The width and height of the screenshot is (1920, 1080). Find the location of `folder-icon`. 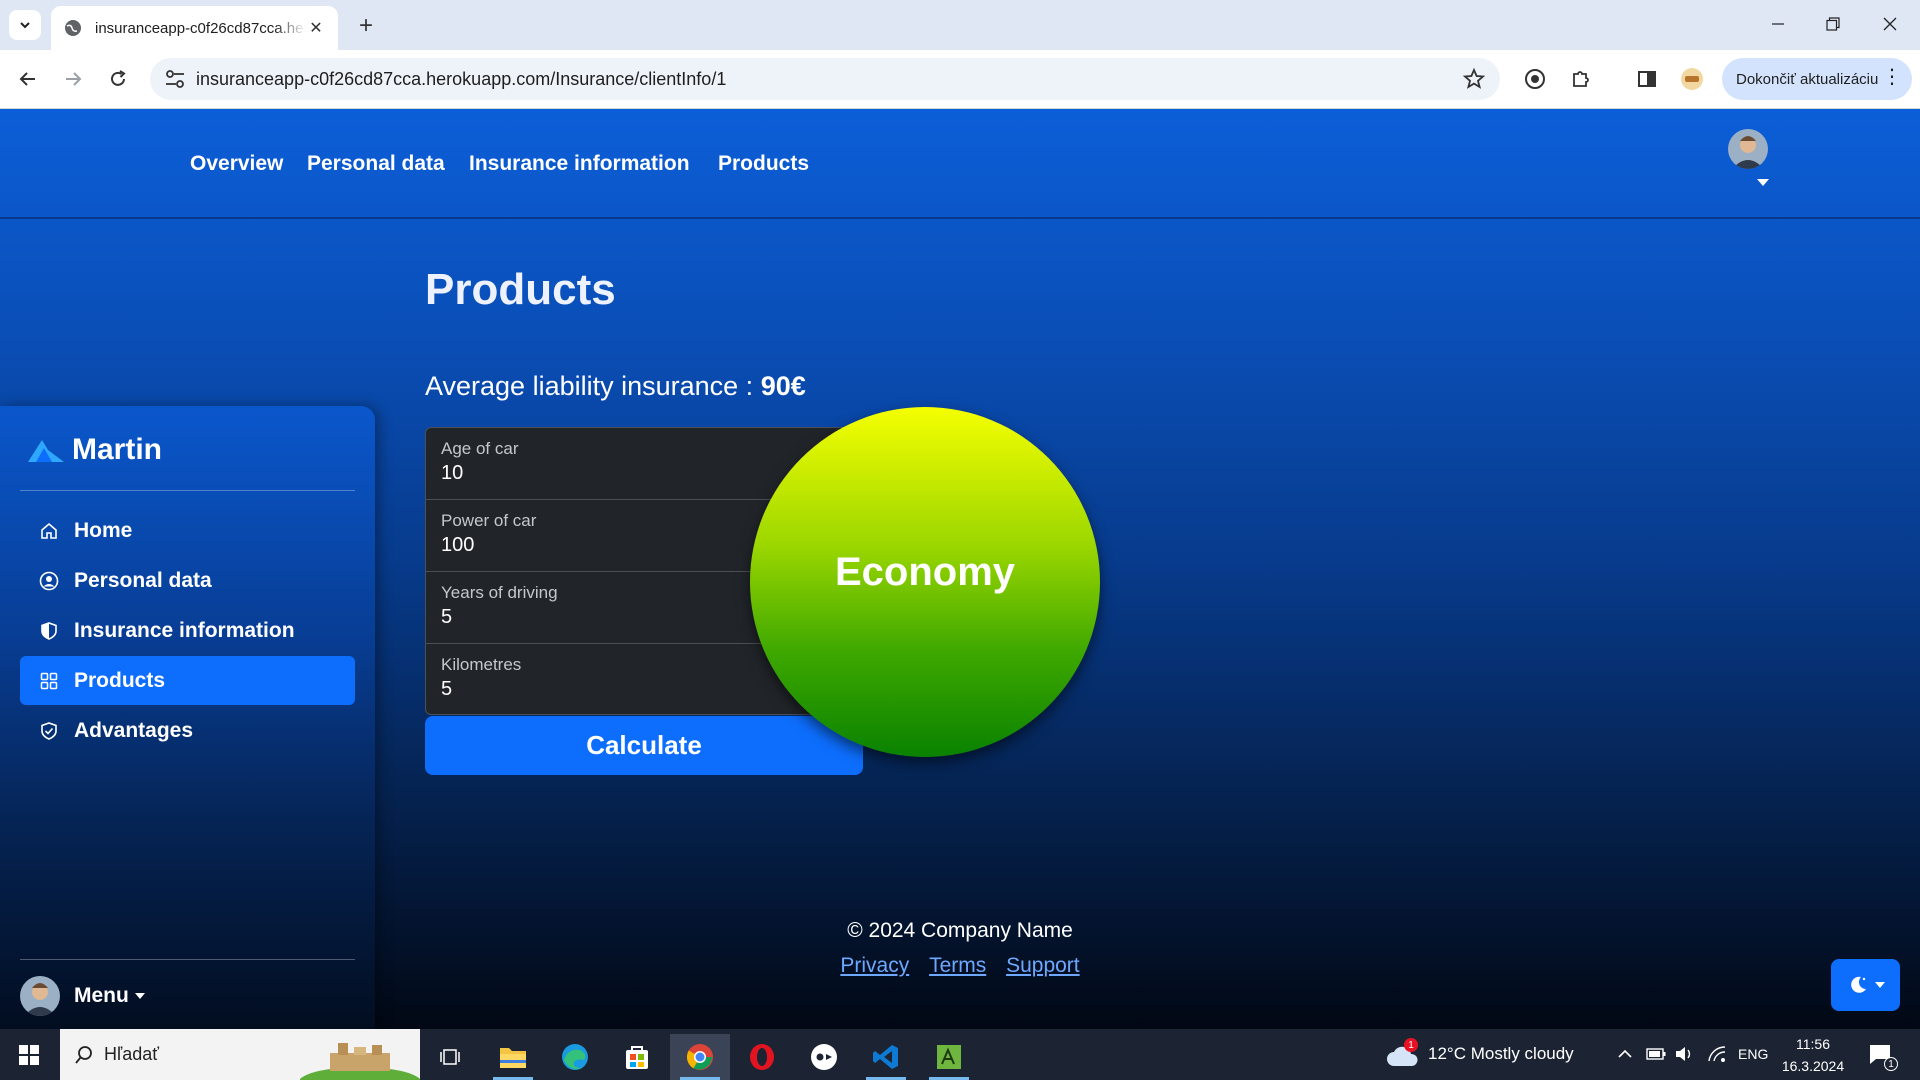

folder-icon is located at coordinates (513, 1058).